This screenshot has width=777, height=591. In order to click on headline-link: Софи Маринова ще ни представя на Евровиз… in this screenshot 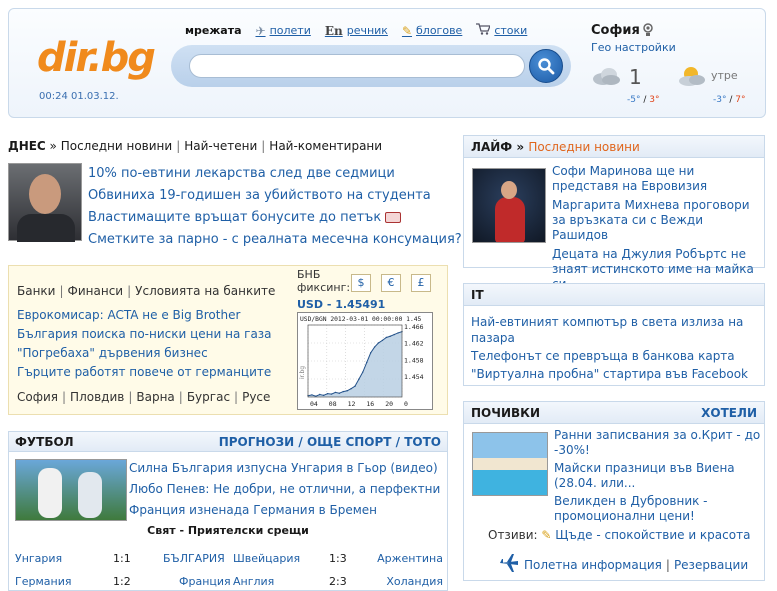, I will do `click(656, 179)`.